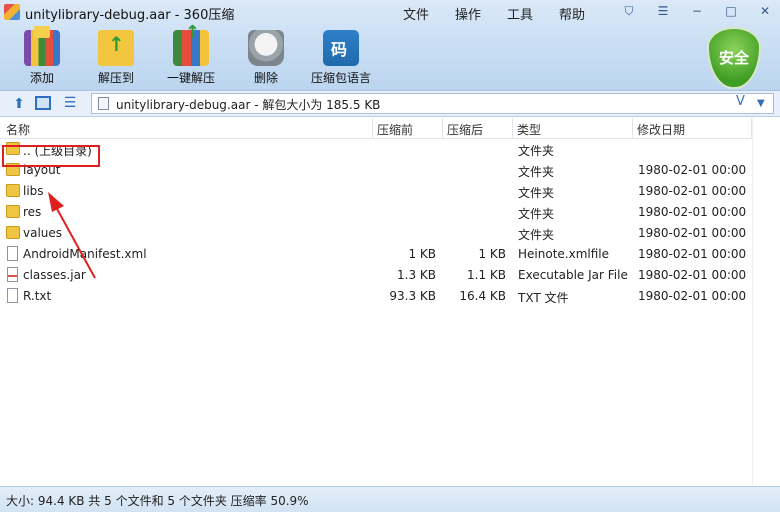  I want to click on extract-to-icon, so click(116, 48).